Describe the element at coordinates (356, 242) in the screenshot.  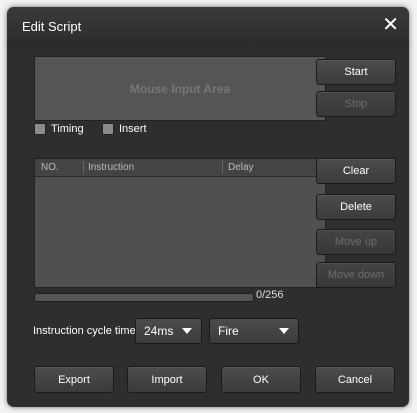
I see `move-up-button: Move up` at that location.